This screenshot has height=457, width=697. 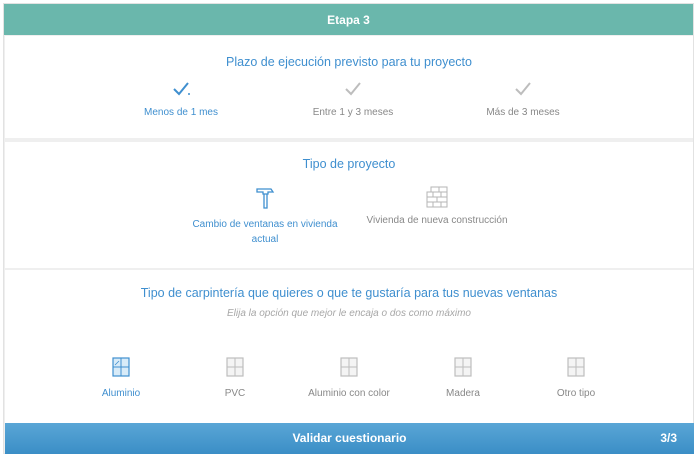 What do you see at coordinates (349, 164) in the screenshot?
I see `tipo-proyecto-title: Tipo de proyecto` at bounding box center [349, 164].